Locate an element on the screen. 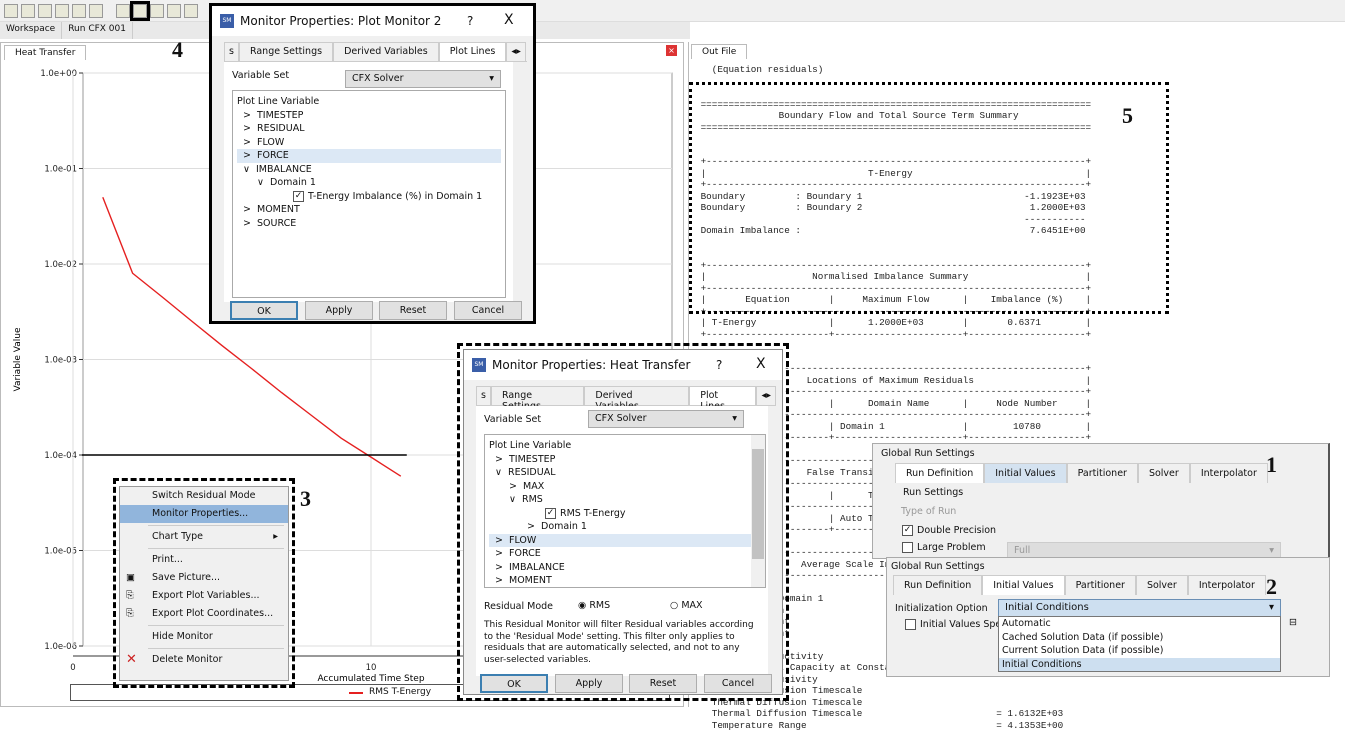  initialization-option-select: Initial Conditions is located at coordinates (1139, 608).